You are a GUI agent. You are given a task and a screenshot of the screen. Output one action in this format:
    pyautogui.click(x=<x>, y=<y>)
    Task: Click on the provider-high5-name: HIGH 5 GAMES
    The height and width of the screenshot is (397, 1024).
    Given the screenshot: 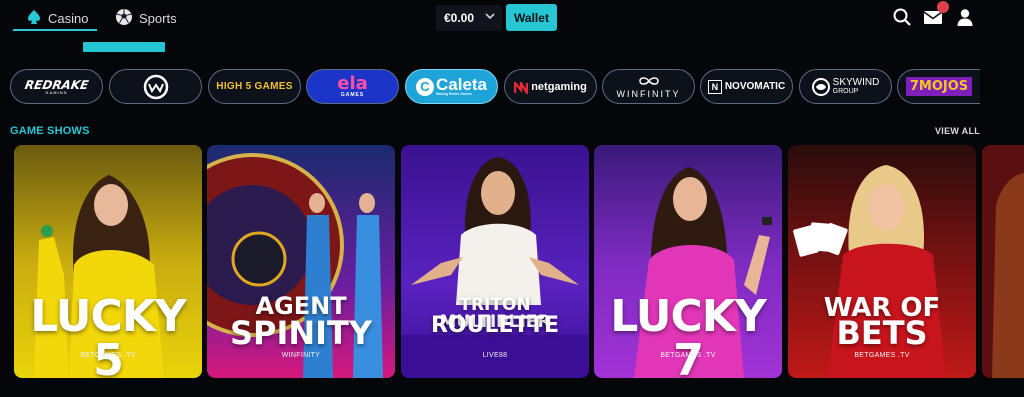 What is the action you would take?
    pyautogui.click(x=254, y=86)
    